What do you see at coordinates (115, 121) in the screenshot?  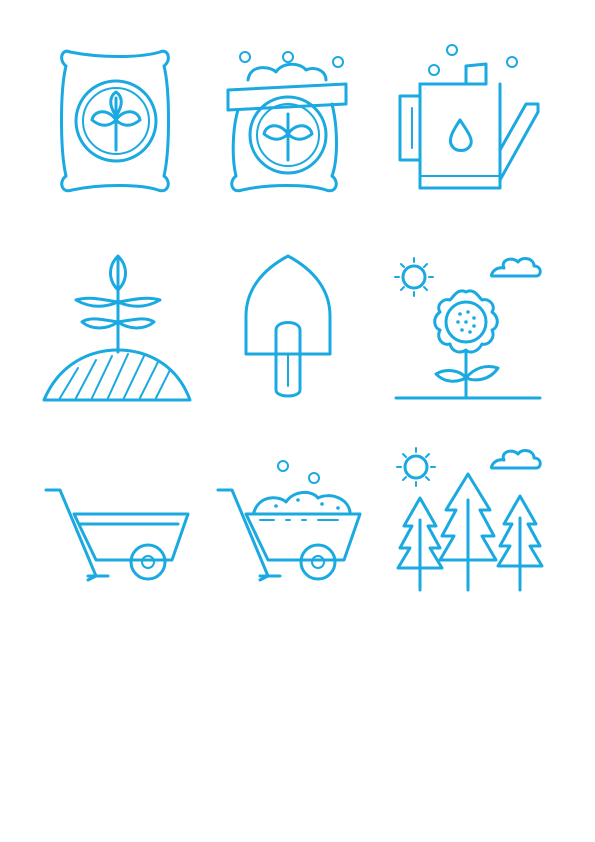 I see `seed-bag-icon` at bounding box center [115, 121].